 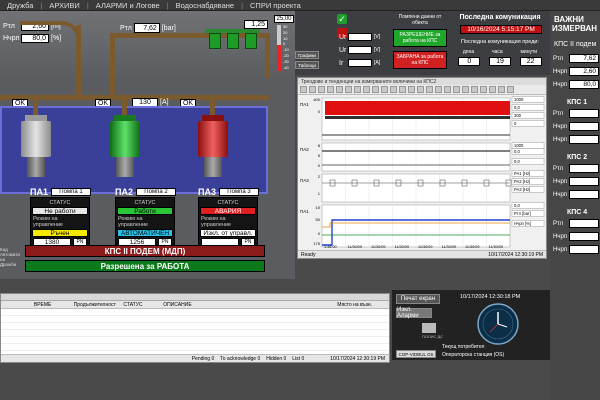 I want to click on disable-alarms-button: Изкл. Аларми, so click(x=414, y=313).